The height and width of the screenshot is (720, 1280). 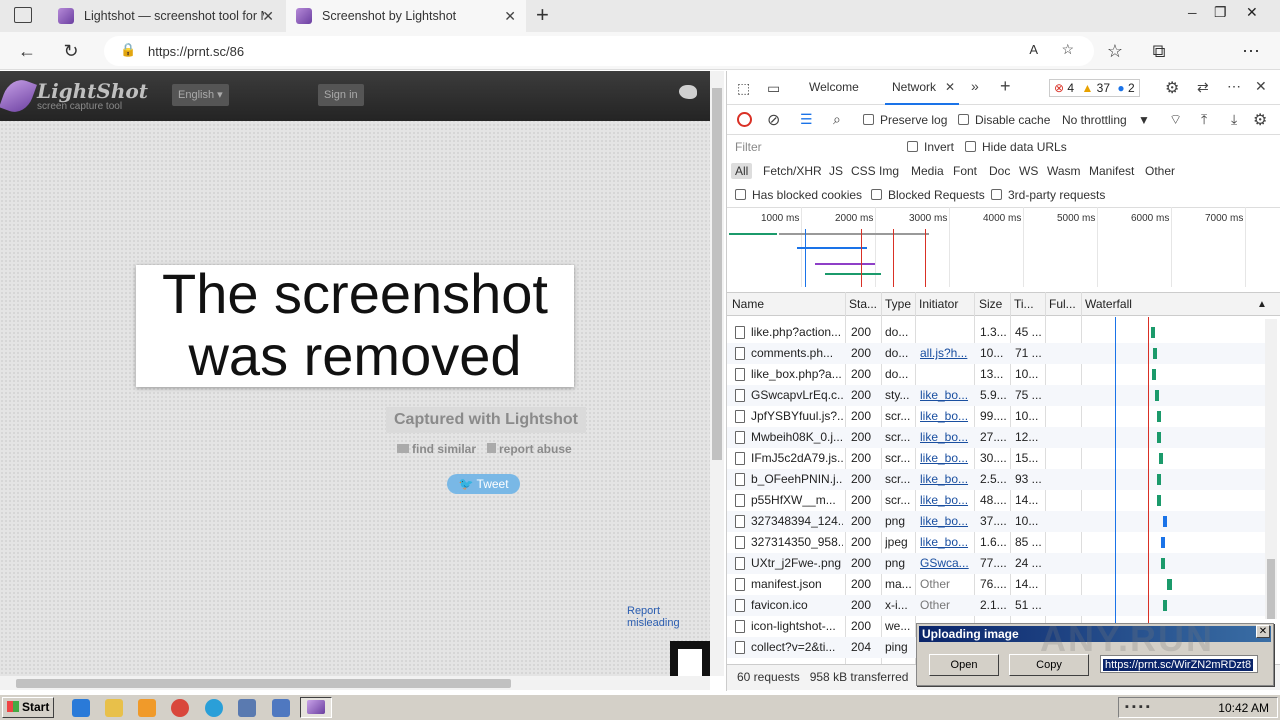 What do you see at coordinates (836, 171) in the screenshot?
I see `filter-type-js: JS` at bounding box center [836, 171].